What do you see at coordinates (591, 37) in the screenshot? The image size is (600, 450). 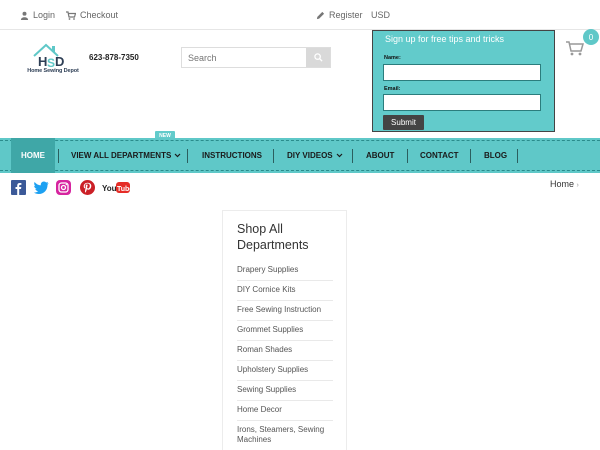 I see `cart-count-badge: 0` at bounding box center [591, 37].